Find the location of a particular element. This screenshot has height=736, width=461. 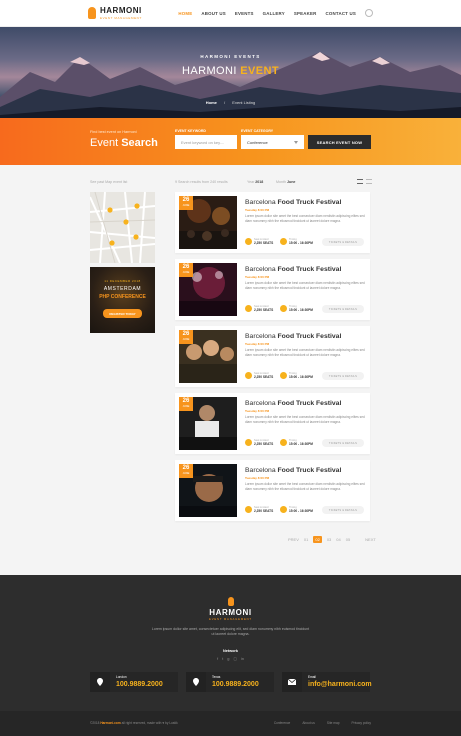

page-link-current: 02 is located at coordinates (317, 539).